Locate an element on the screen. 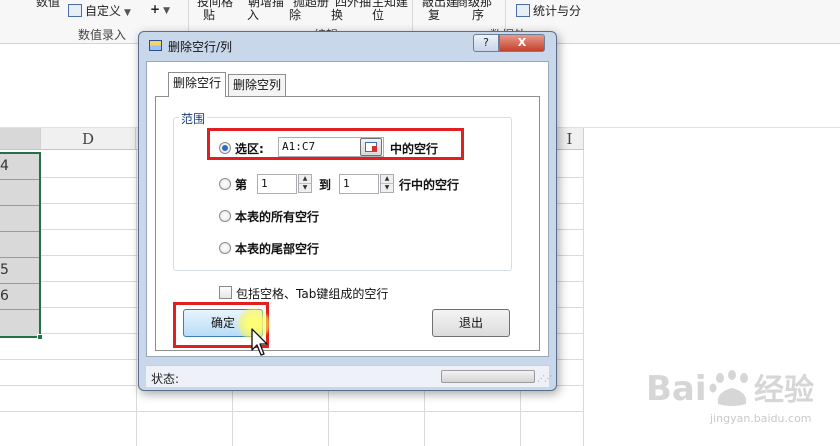 The width and height of the screenshot is (840, 446). dialog-titlebar: 删除空行/列 ? X is located at coordinates (347, 46).